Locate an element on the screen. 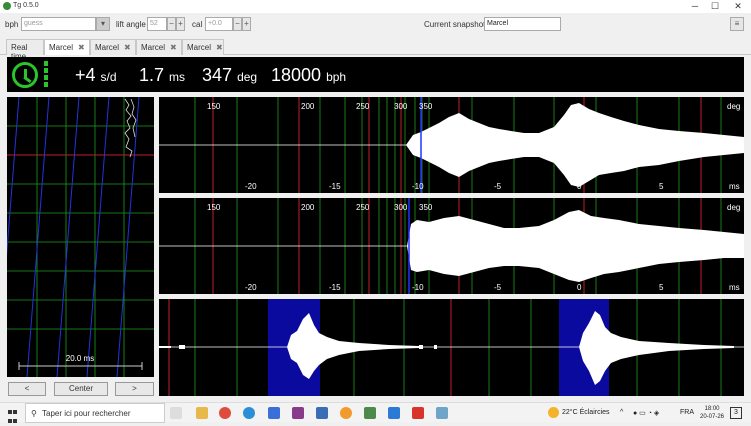  tg-app-icon is located at coordinates (442, 413).